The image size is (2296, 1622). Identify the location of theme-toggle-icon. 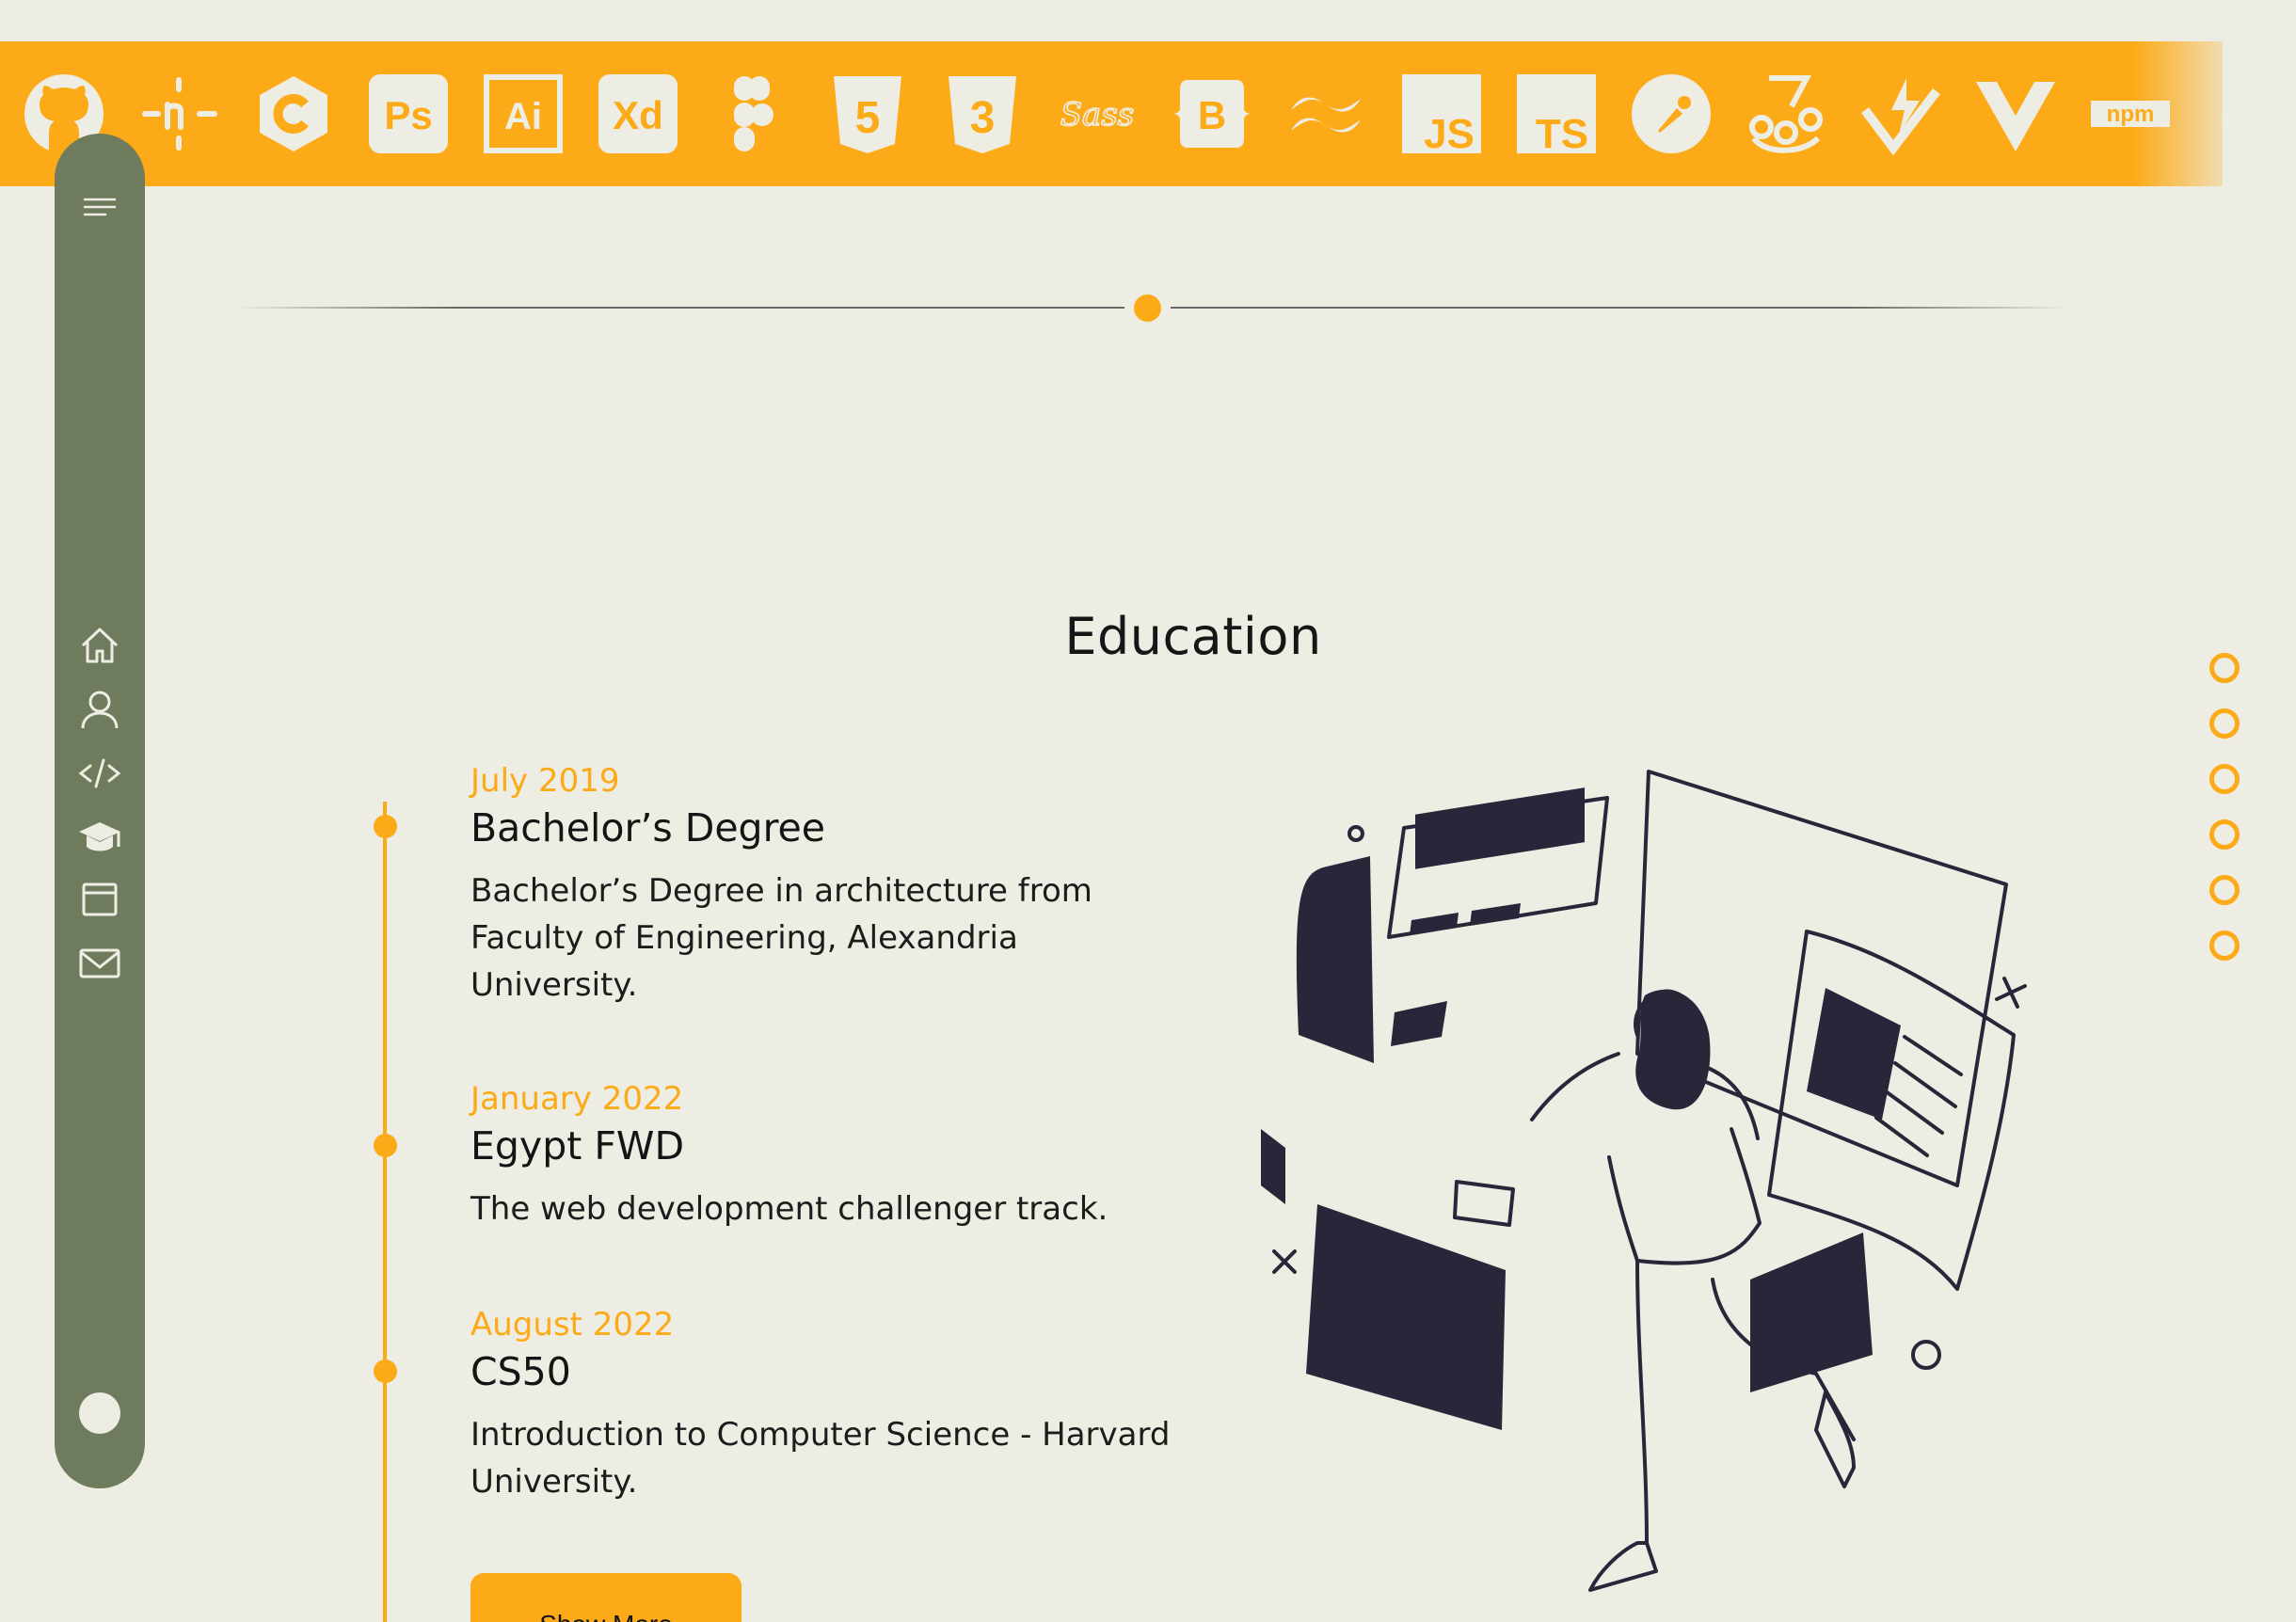
(99, 1413).